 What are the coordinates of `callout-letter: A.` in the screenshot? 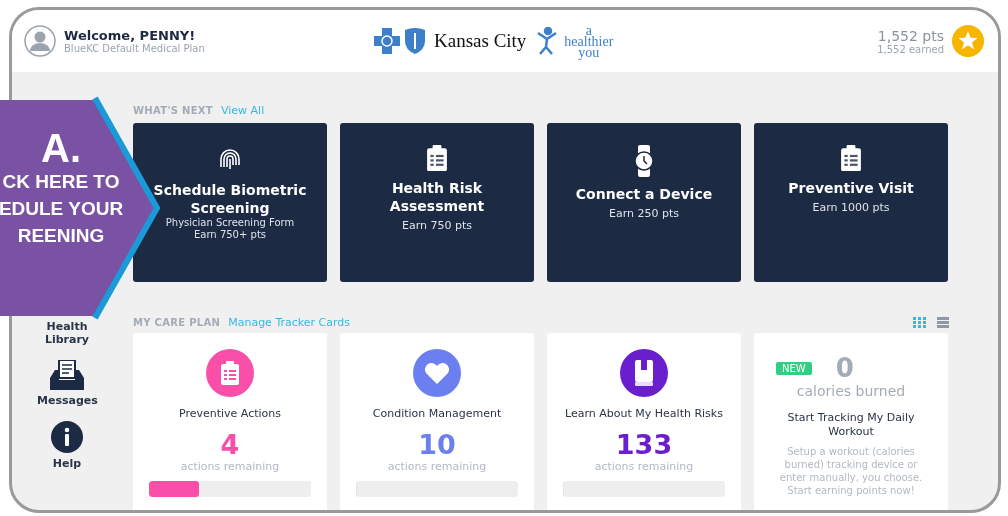 It's located at (61, 148).